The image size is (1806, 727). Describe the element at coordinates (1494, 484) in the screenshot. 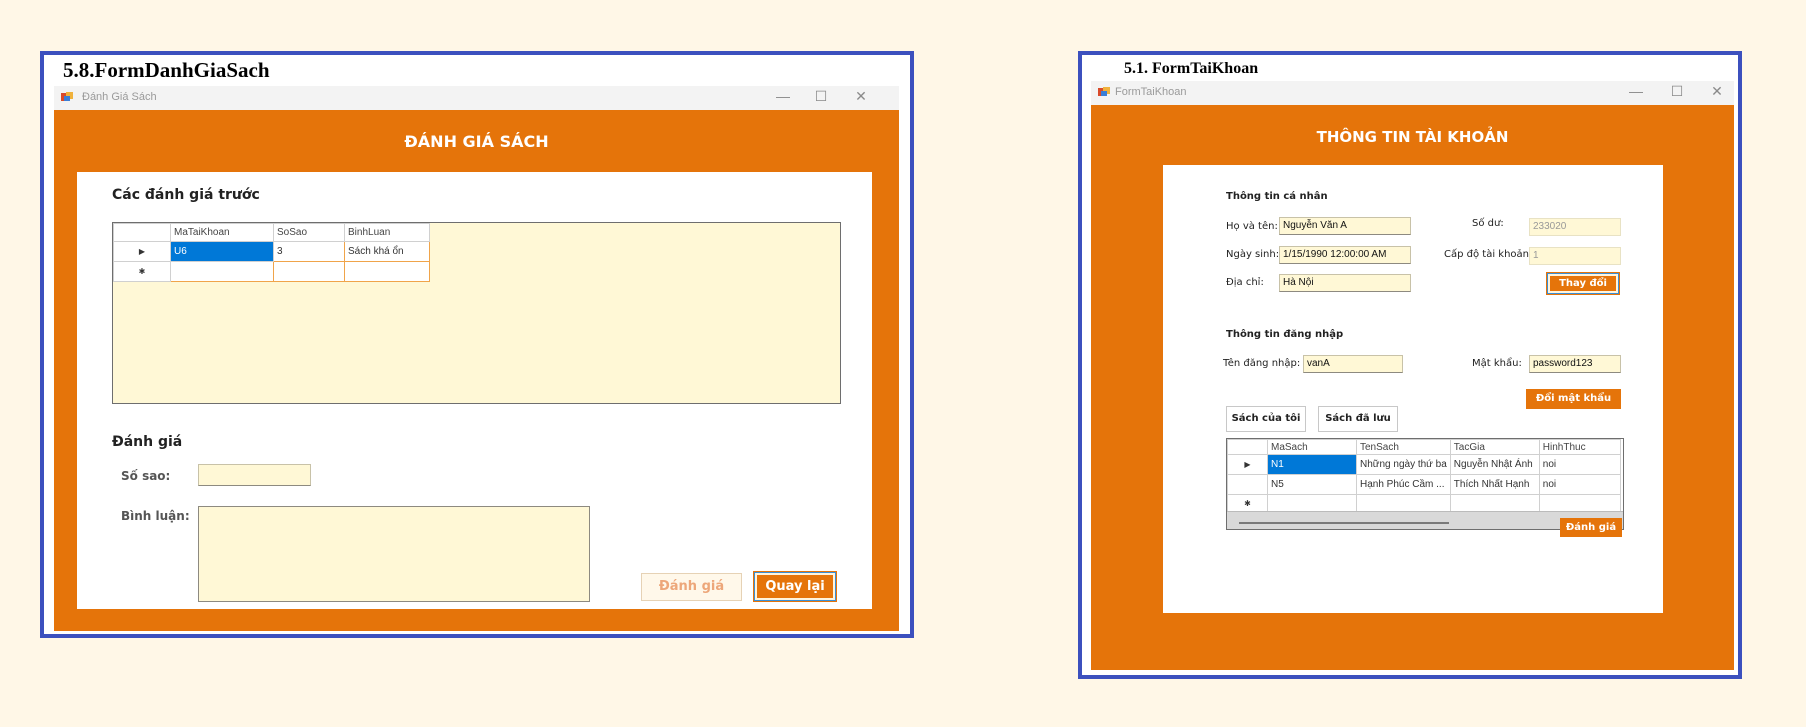

I see `table-cell: Thích Nhất Hạnh` at that location.